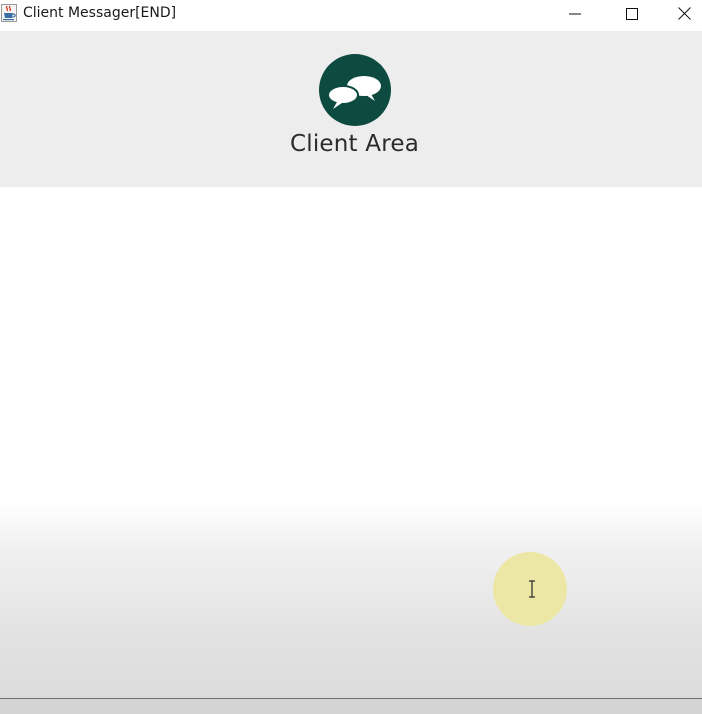  What do you see at coordinates (351, 13) in the screenshot?
I see `title-bar: Client Messager[END]` at bounding box center [351, 13].